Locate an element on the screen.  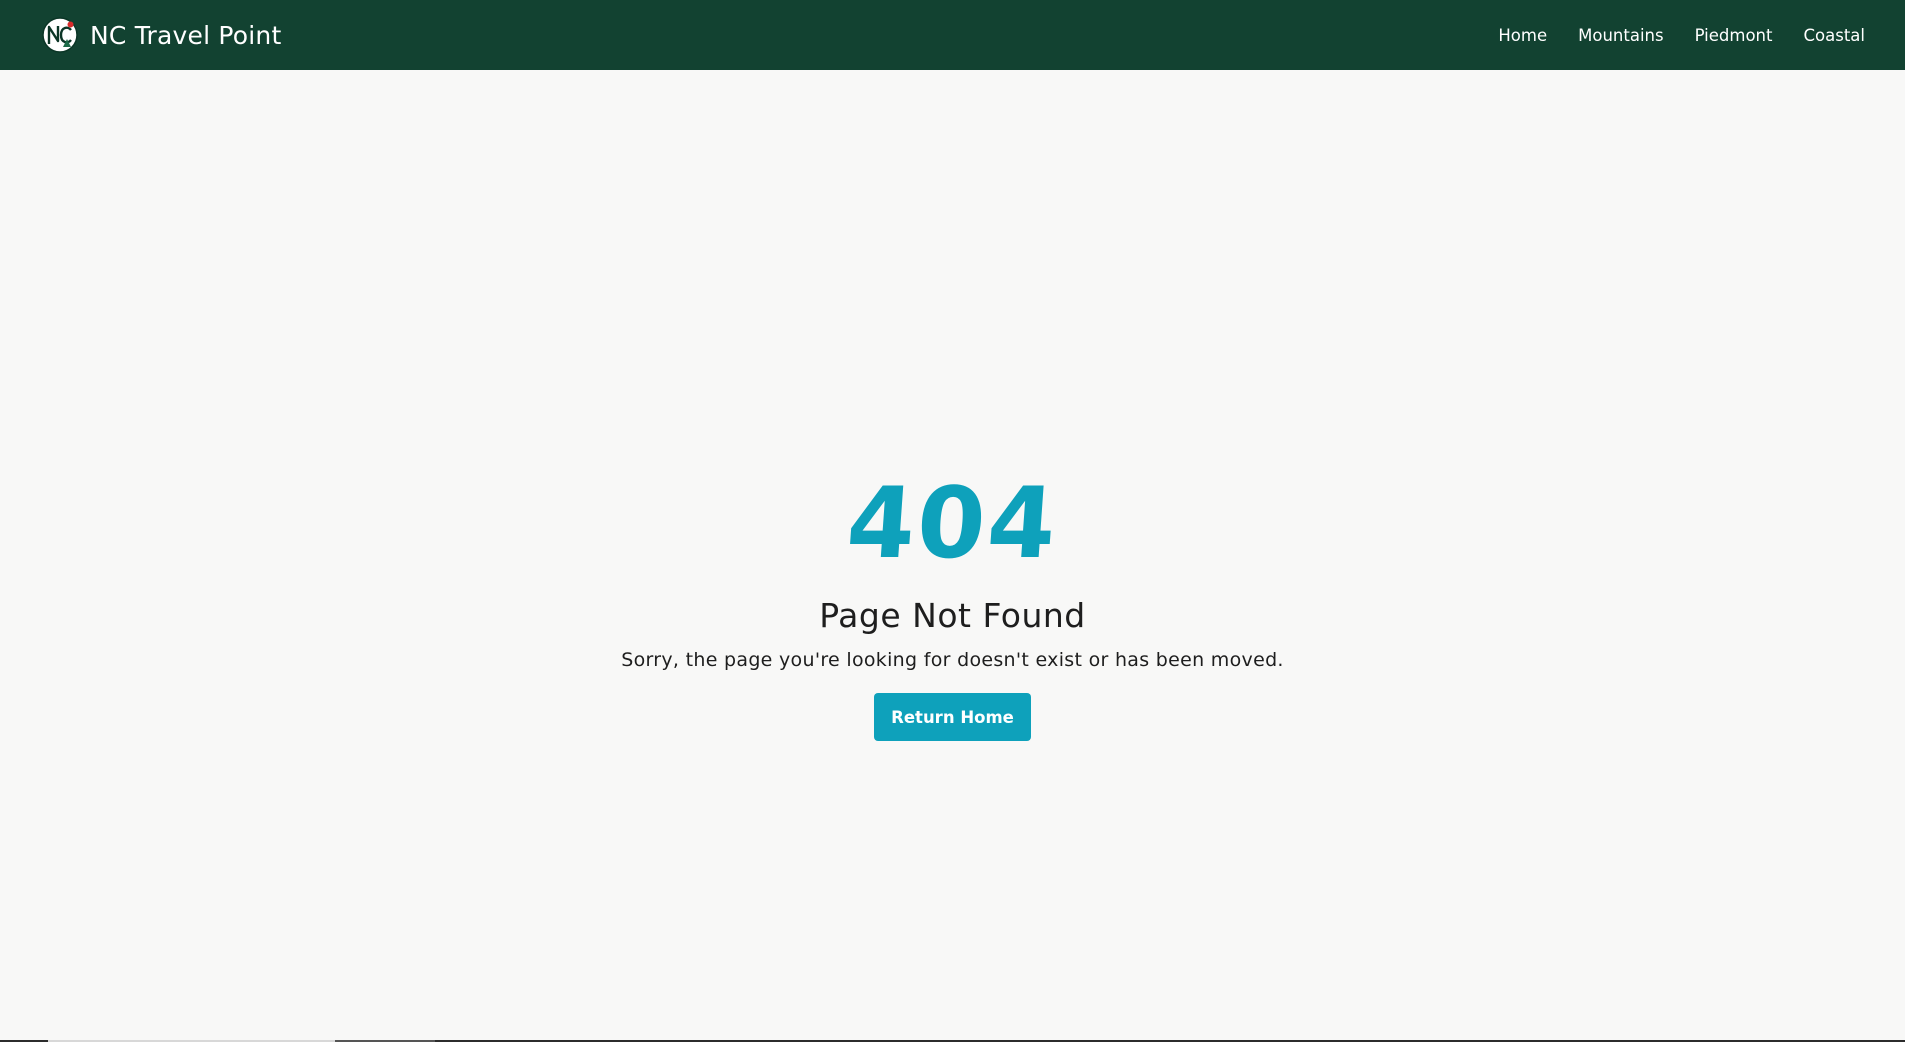
nav-item-piedmont: Piedmont is located at coordinates (1734, 35).